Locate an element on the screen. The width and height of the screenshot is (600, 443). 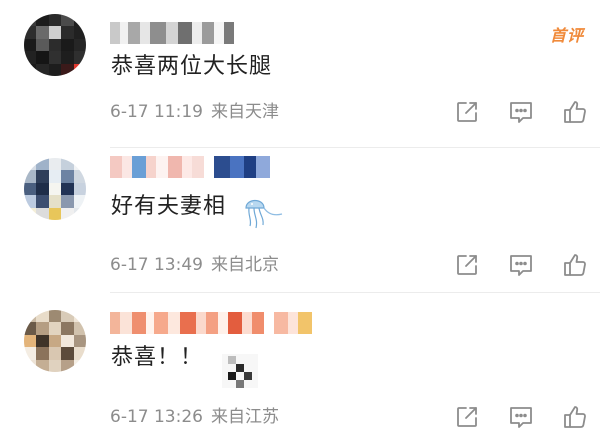
comment-location: 来自北京 is located at coordinates (244, 265).